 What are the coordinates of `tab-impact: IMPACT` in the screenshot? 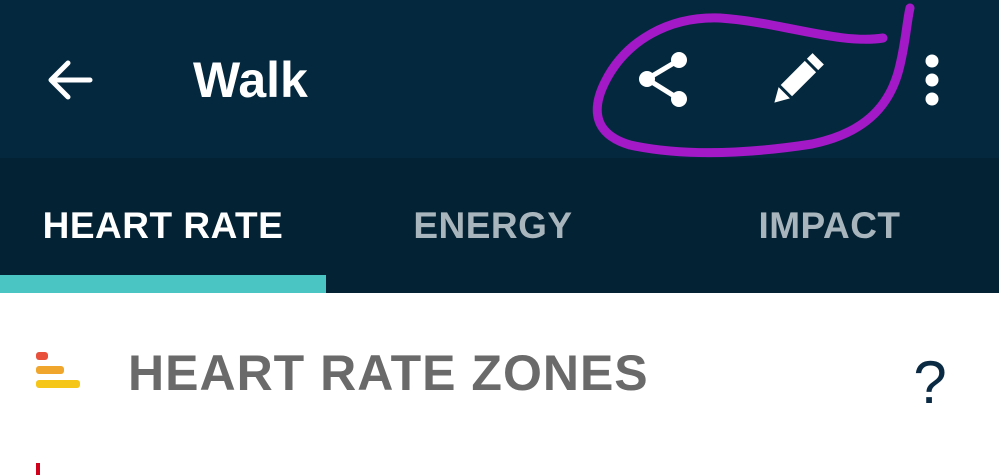 It's located at (829, 225).